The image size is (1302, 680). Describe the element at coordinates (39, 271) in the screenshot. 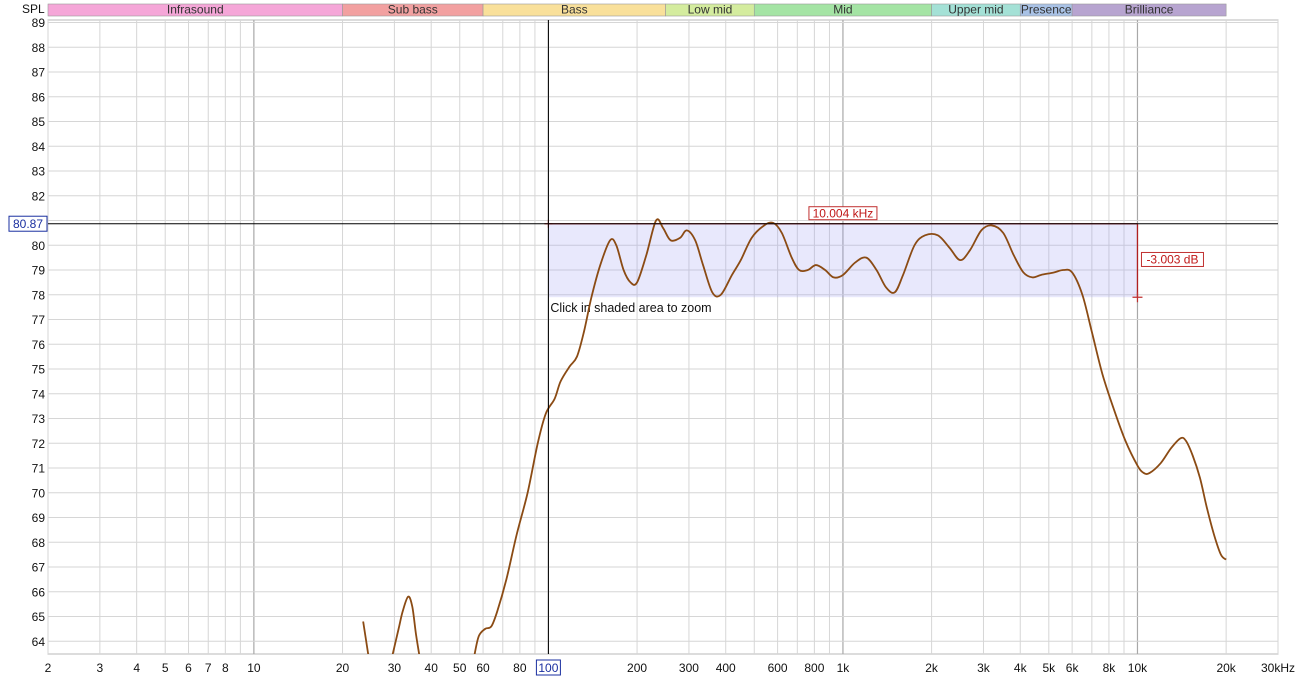

I see `y-tick-label: 79` at that location.